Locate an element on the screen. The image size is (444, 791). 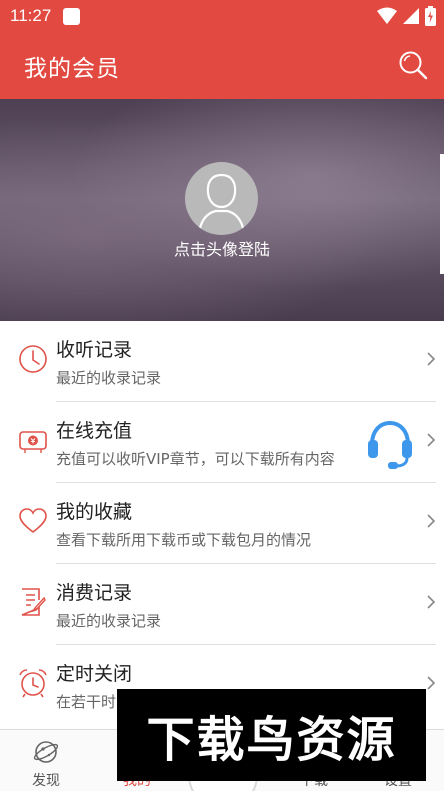
recharge-icon is located at coordinates (33, 442).